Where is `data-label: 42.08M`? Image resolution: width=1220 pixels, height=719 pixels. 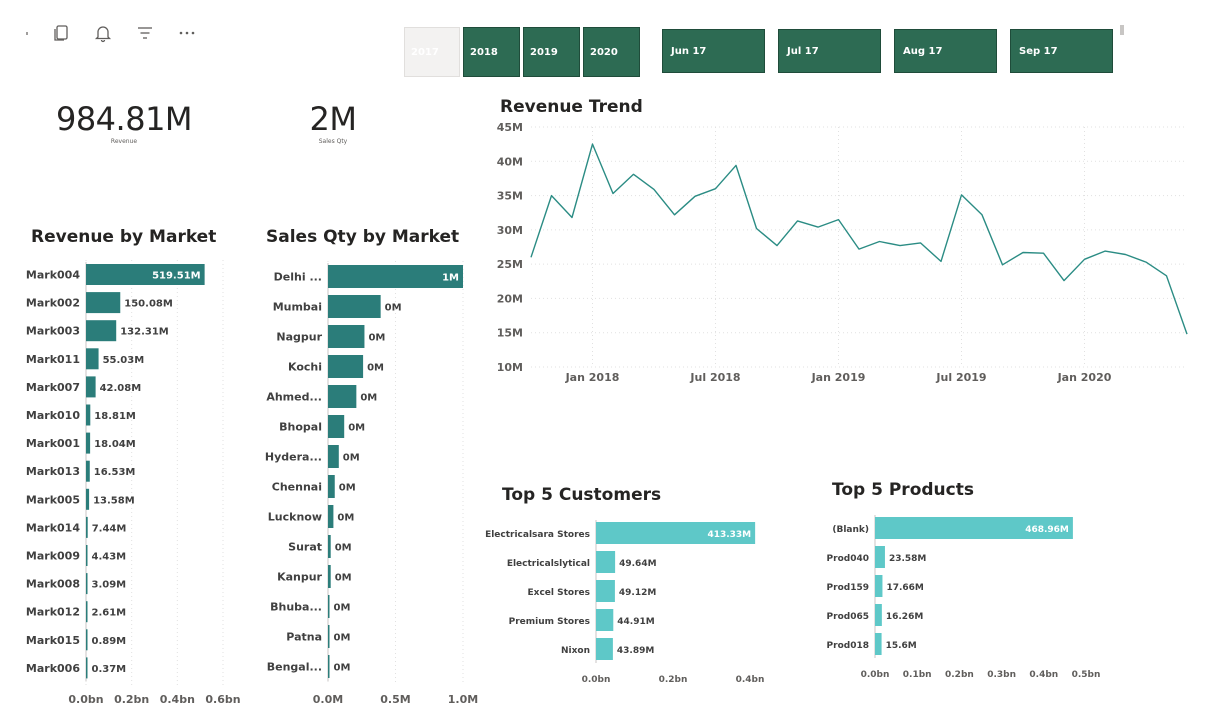
data-label: 42.08M is located at coordinates (121, 388).